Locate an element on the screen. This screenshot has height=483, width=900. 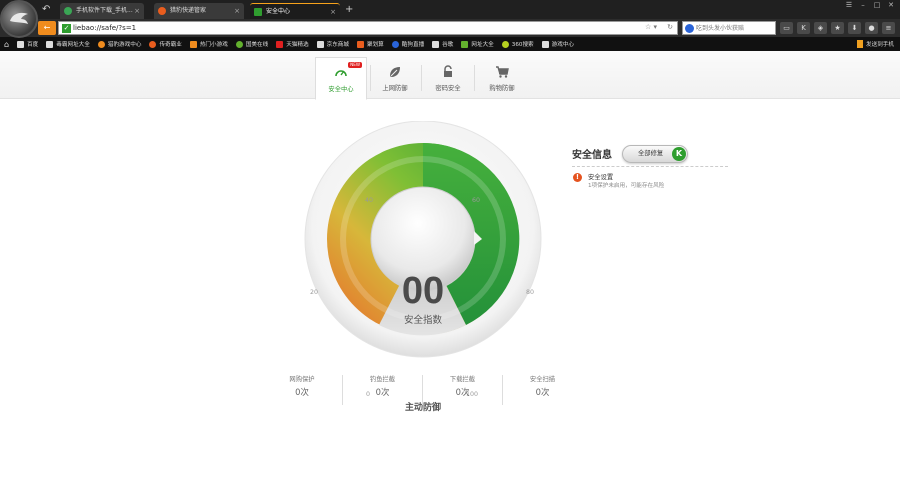
gauge-icon is located at coordinates (341, 73).